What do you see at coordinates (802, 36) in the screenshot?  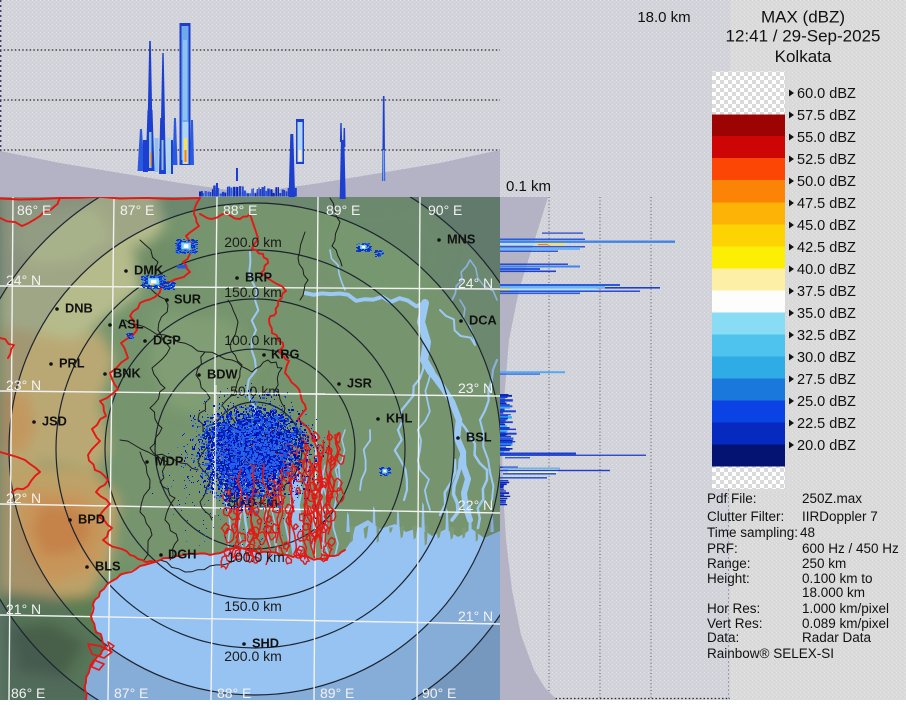 I see `svg-text: 12:41 / 29-Sep-2025` at bounding box center [802, 36].